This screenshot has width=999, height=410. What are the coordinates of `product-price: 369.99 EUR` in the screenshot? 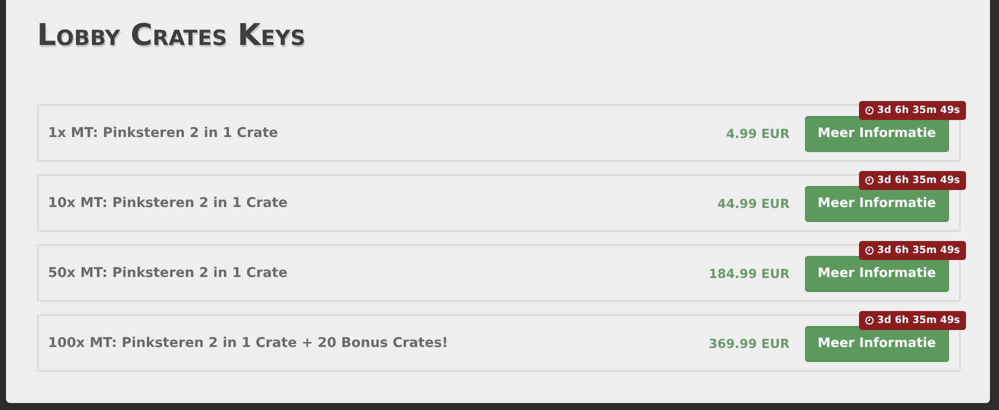 It's located at (749, 343).